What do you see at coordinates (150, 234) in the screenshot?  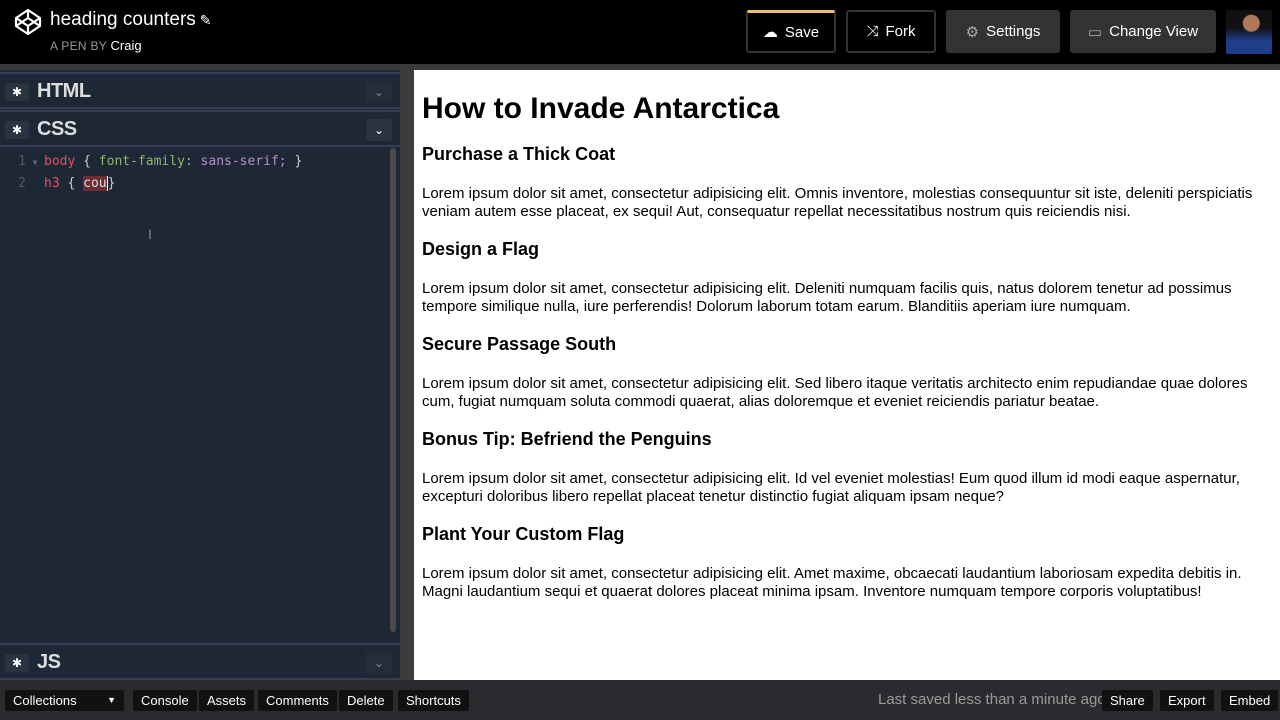 I see `text-cursor-icon: I` at bounding box center [150, 234].